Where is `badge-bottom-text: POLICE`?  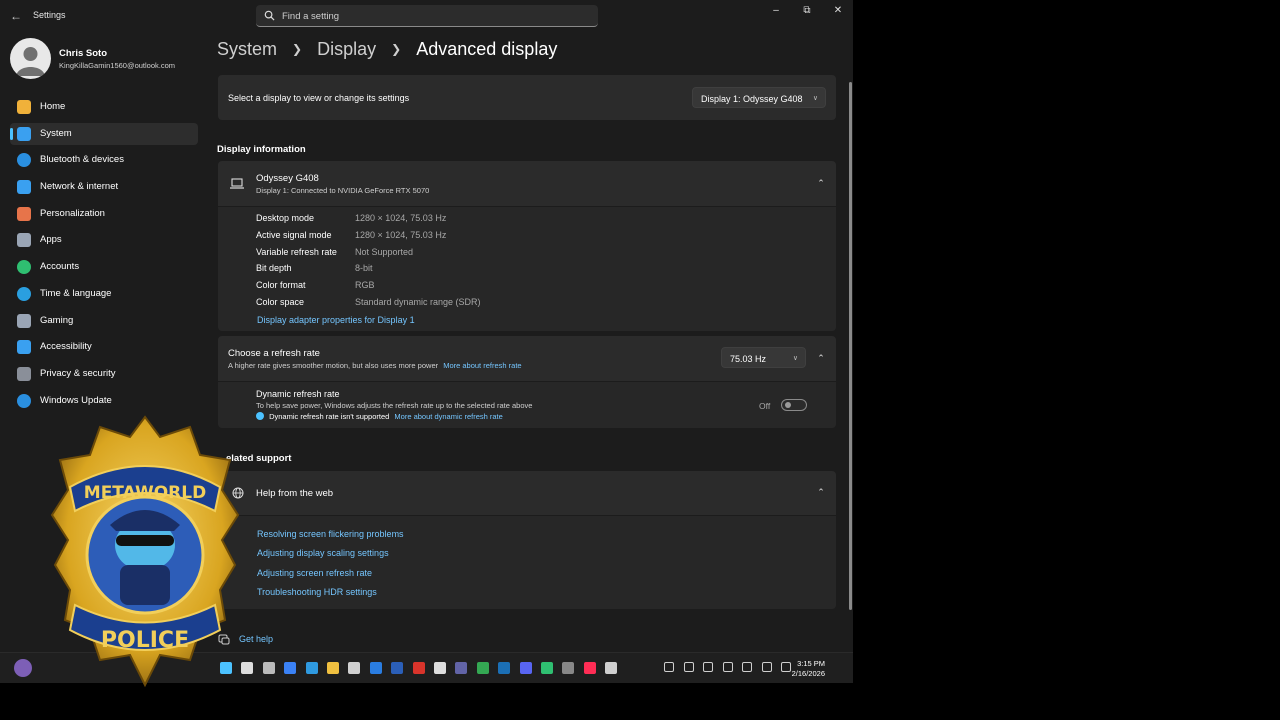
badge-bottom-text: POLICE is located at coordinates (145, 640).